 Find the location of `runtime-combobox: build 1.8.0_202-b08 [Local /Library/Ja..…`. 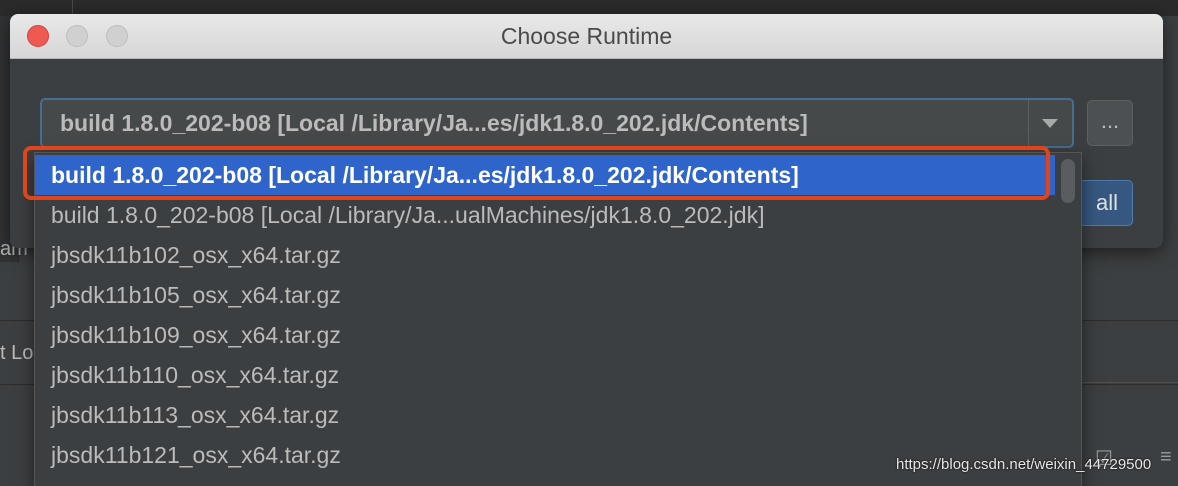

runtime-combobox: build 1.8.0_202-b08 [Local /Library/Ja..… is located at coordinates (557, 123).